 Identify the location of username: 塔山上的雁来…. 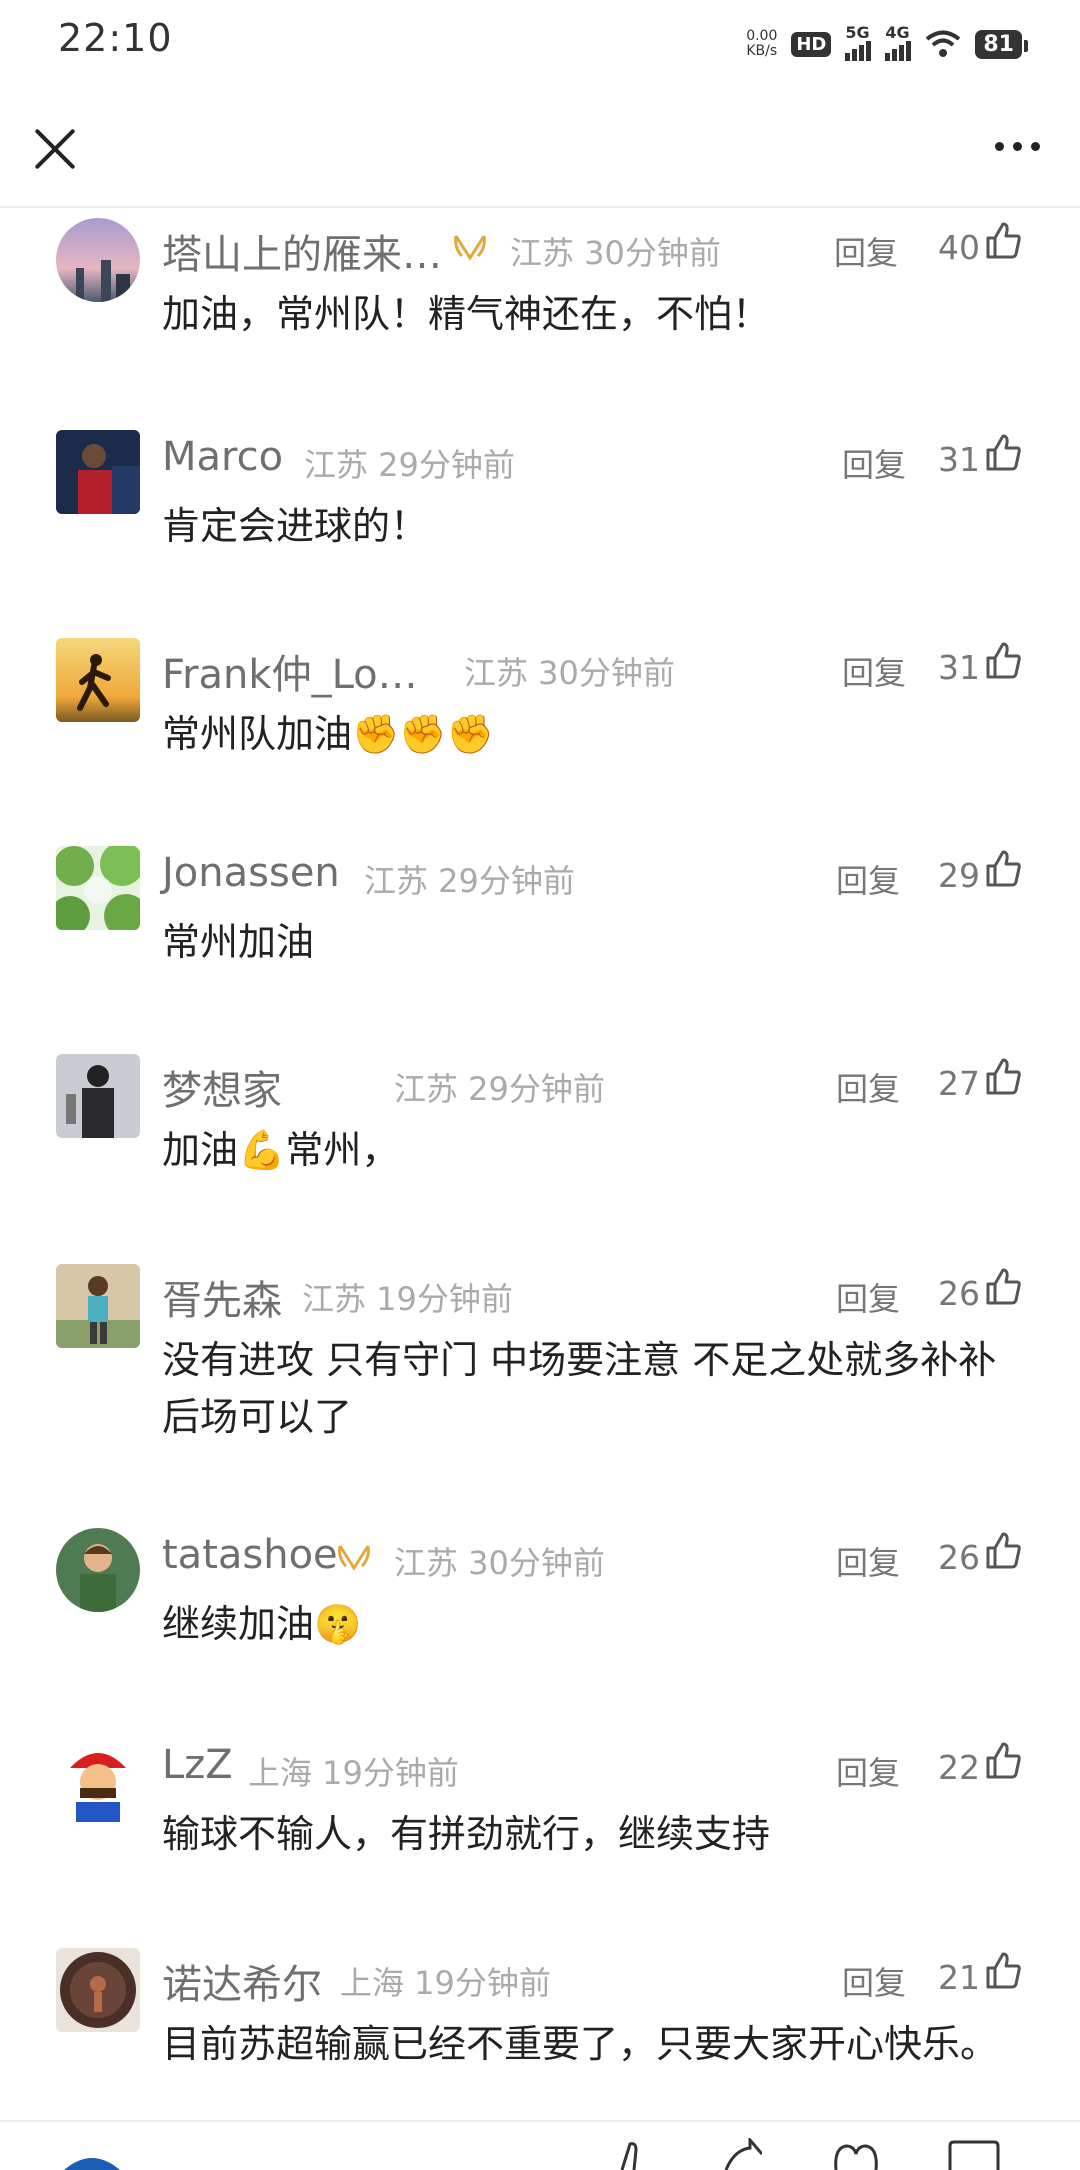
(302, 251).